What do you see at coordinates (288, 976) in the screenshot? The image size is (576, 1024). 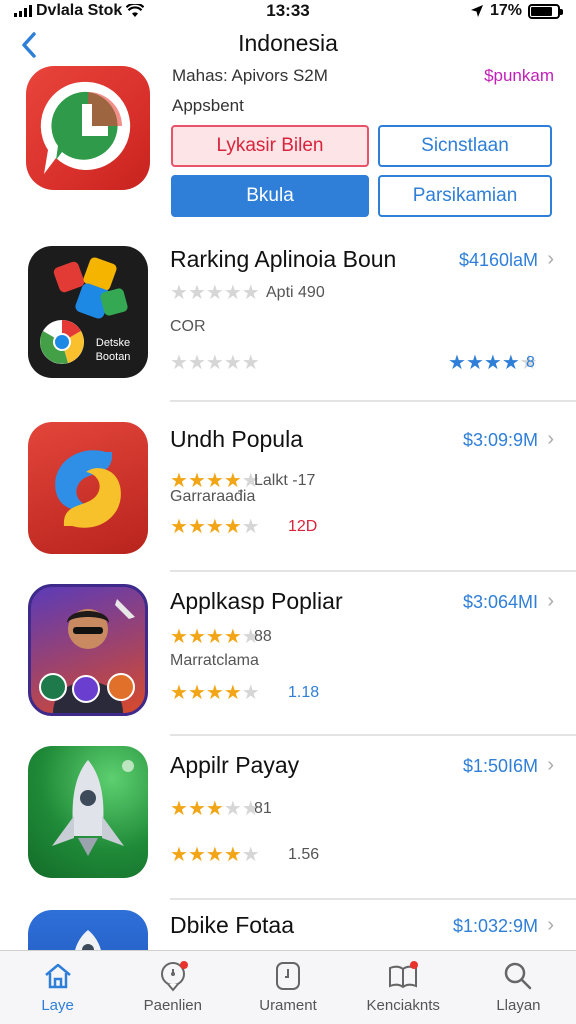 I see `clock-card-icon` at bounding box center [288, 976].